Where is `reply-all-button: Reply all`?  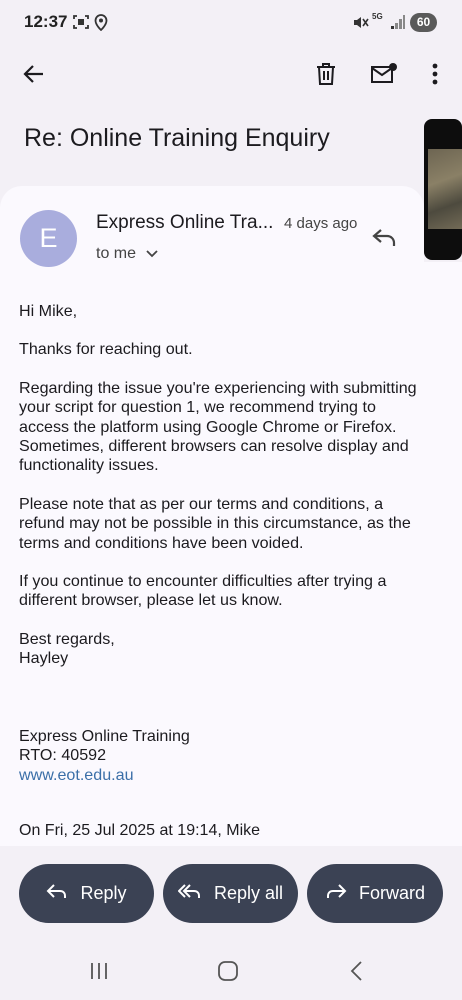
reply-all-button: Reply all is located at coordinates (230, 893).